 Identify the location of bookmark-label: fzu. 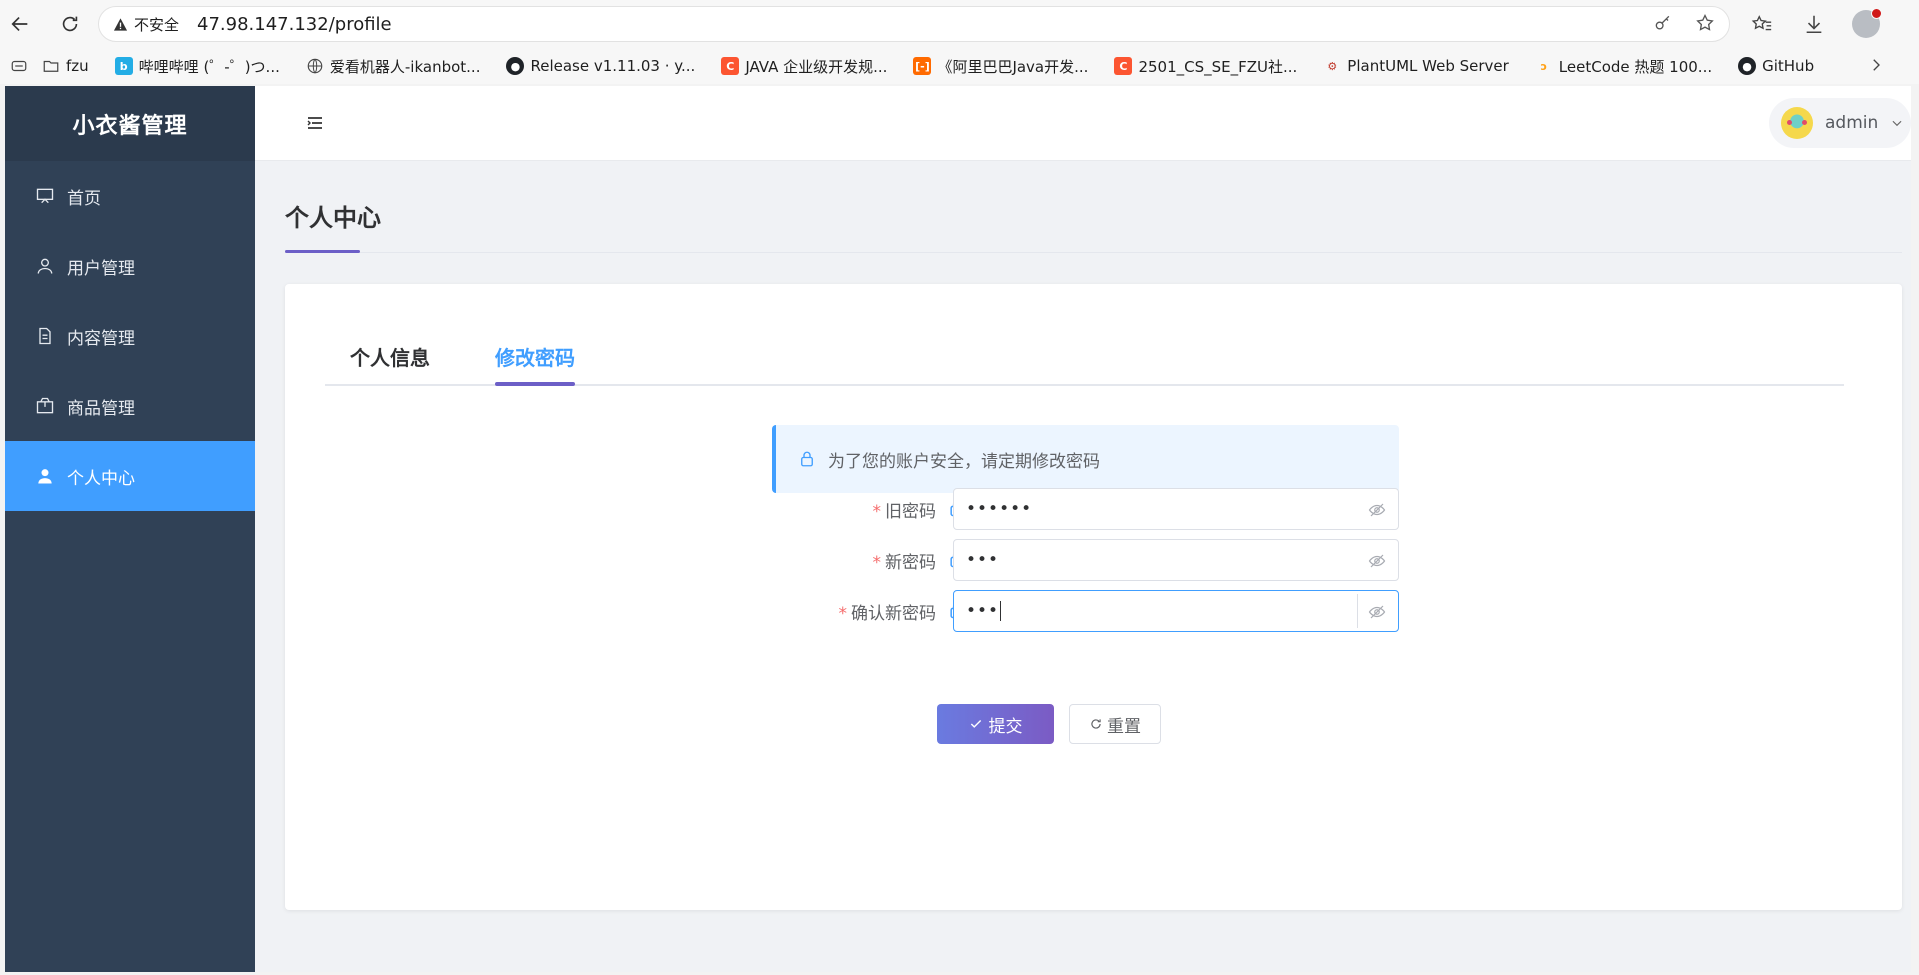
(77, 66).